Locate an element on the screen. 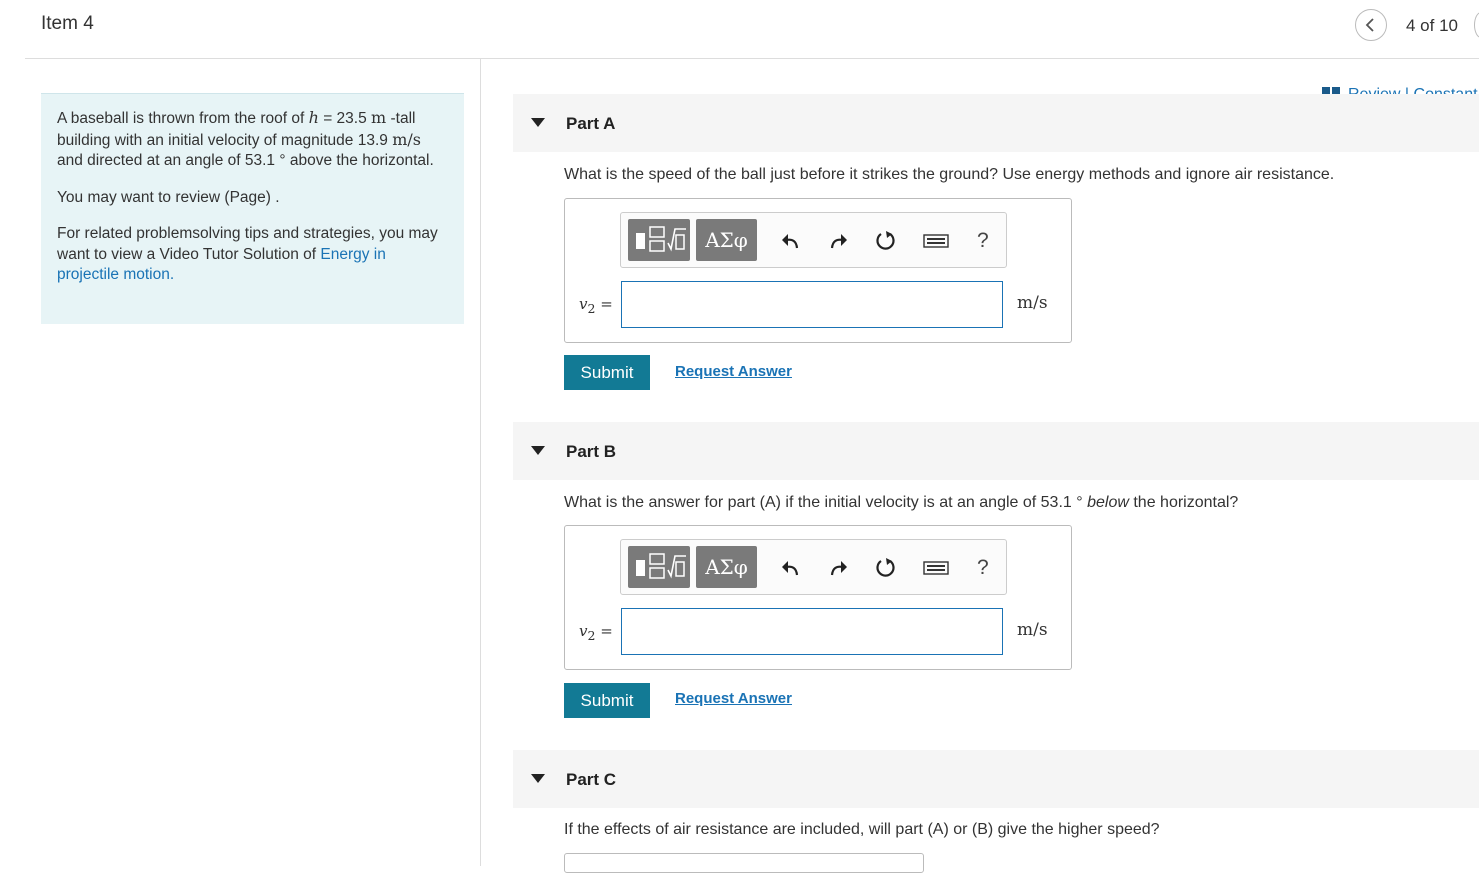 Image resolution: width=1479 pixels, height=873 pixels. header-divider is located at coordinates (752, 58).